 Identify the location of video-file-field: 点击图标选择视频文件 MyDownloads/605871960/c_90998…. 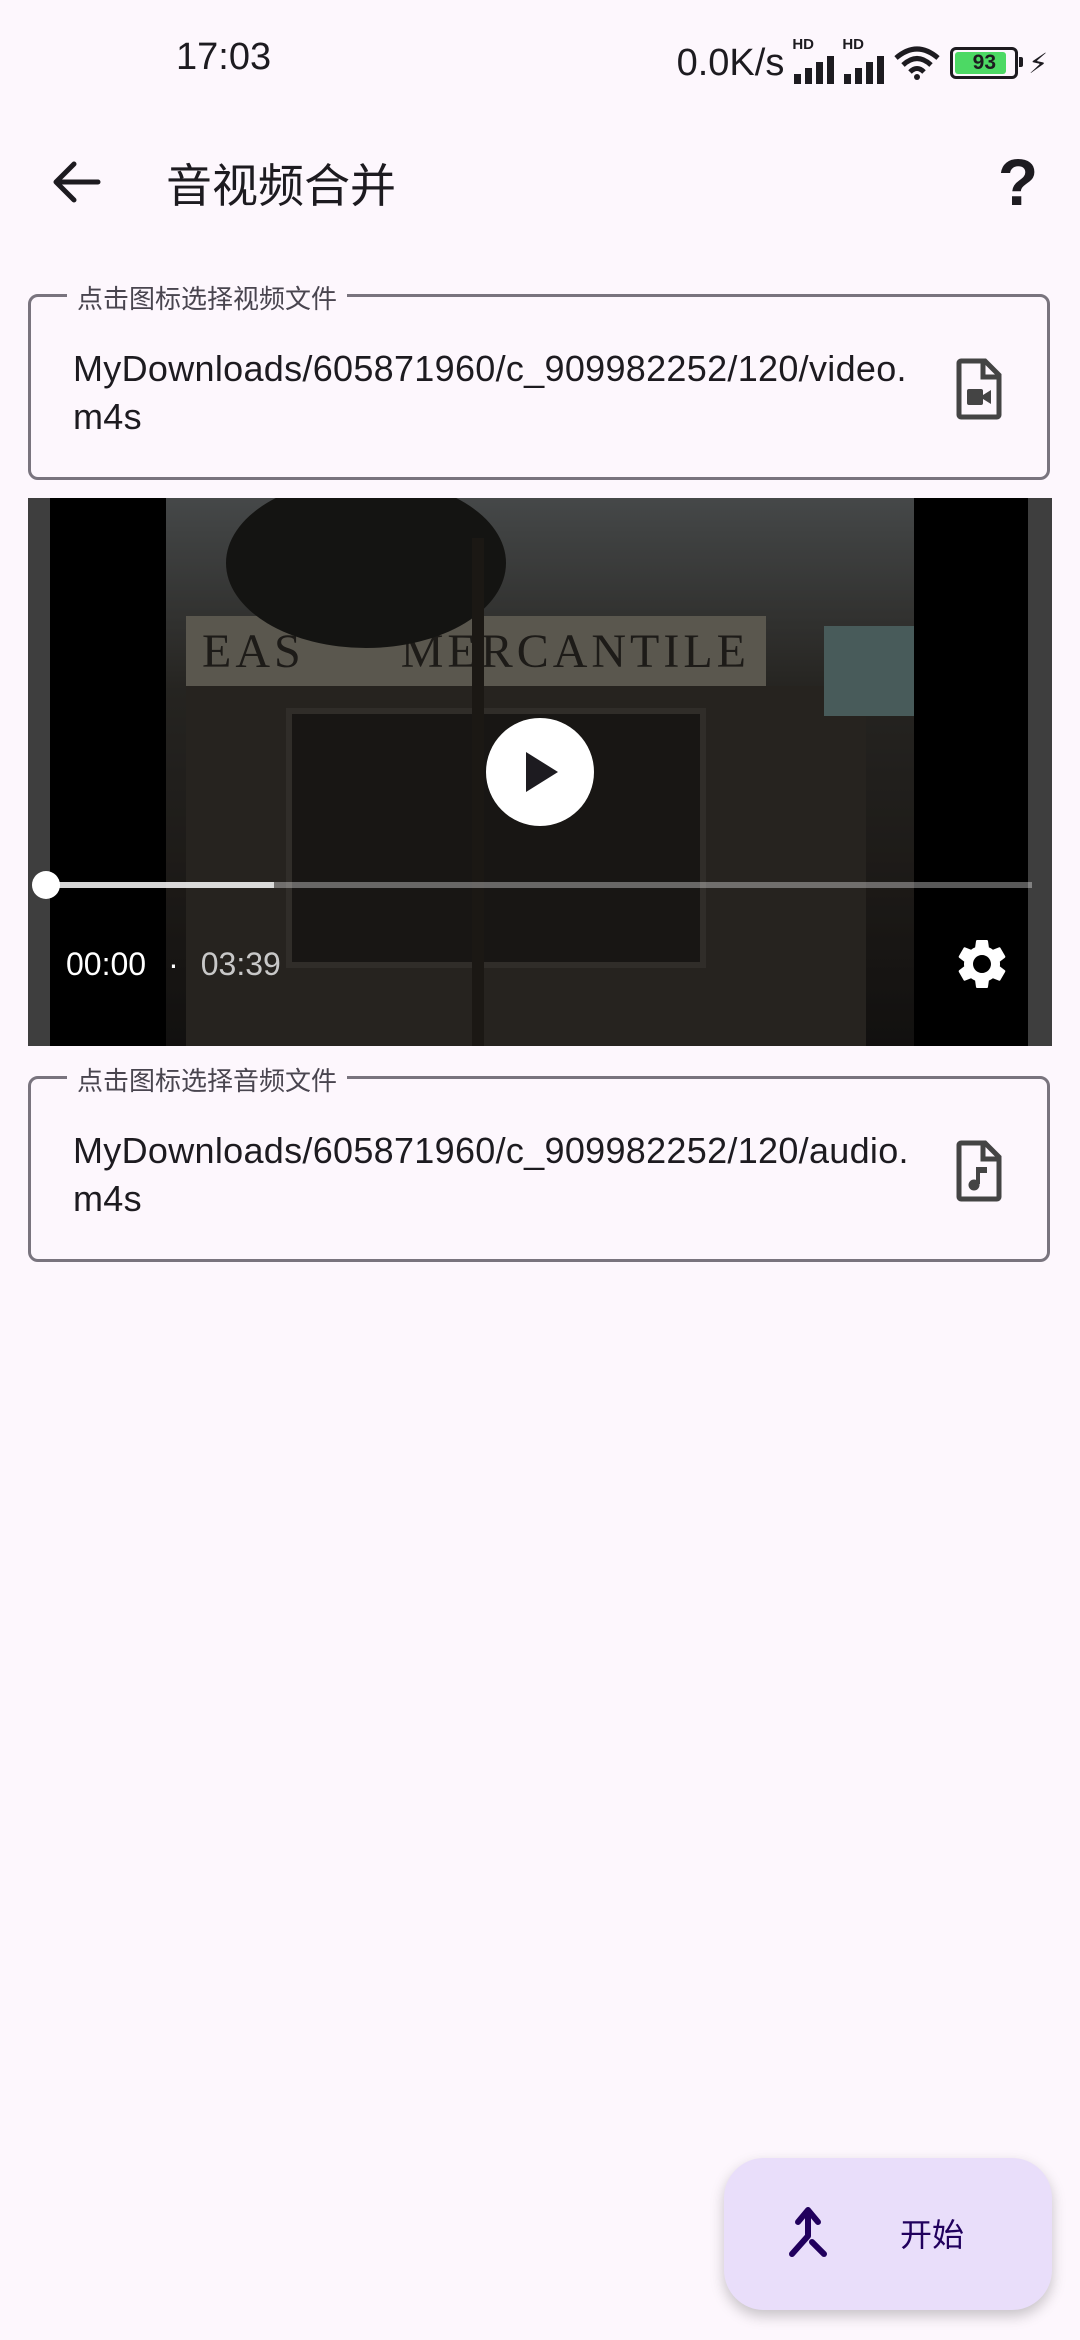
(539, 379).